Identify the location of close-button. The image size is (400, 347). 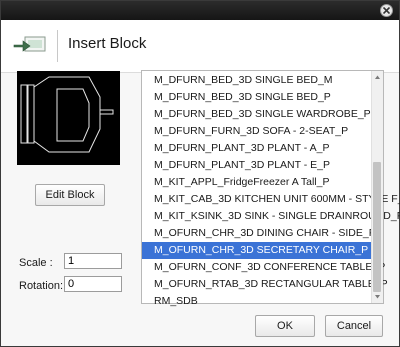
(386, 10).